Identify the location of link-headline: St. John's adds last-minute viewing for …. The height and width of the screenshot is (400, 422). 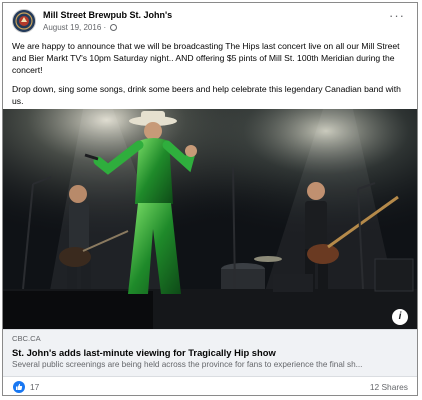
(210, 352).